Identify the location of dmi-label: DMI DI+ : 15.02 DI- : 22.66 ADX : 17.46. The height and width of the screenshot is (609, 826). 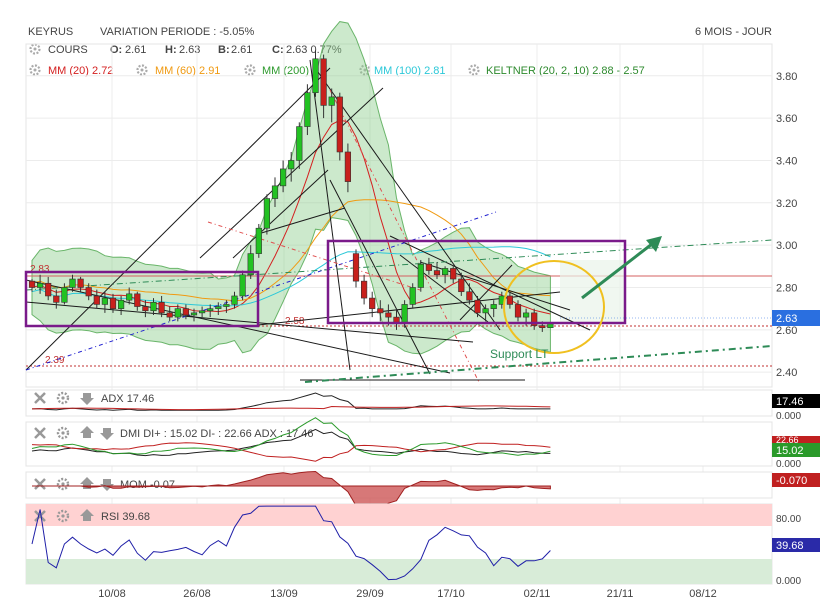
(217, 434).